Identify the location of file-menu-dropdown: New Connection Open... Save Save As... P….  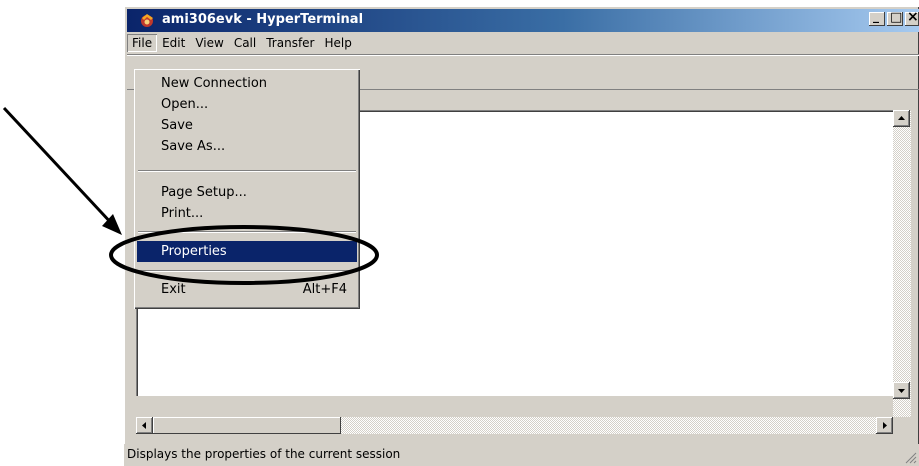
(247, 189).